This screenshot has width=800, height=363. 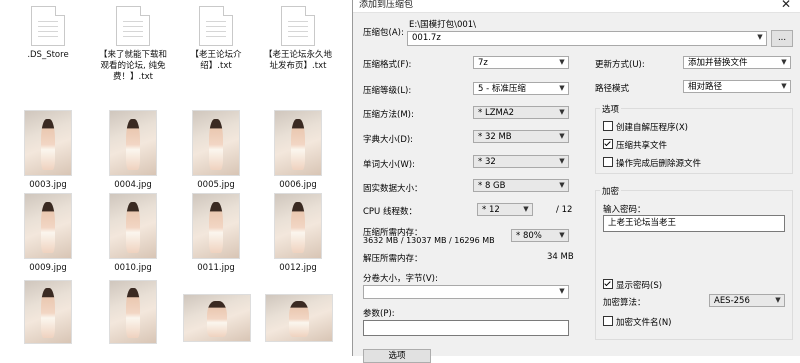 What do you see at coordinates (644, 323) in the screenshot?
I see `encrypt-names-label: 加密文件名(N)` at bounding box center [644, 323].